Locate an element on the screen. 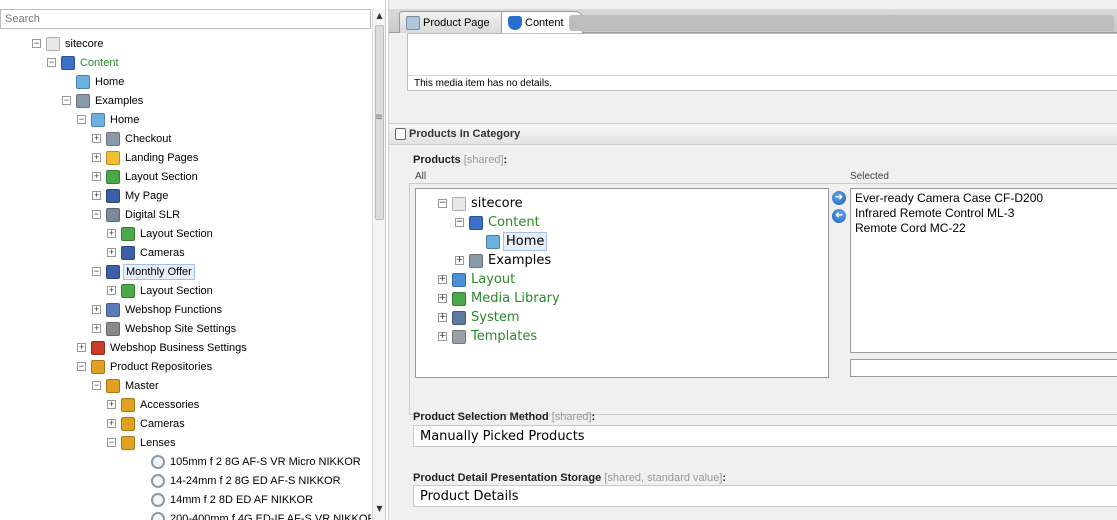 The width and height of the screenshot is (1117, 520). tree-node: + Examples is located at coordinates (504, 260).